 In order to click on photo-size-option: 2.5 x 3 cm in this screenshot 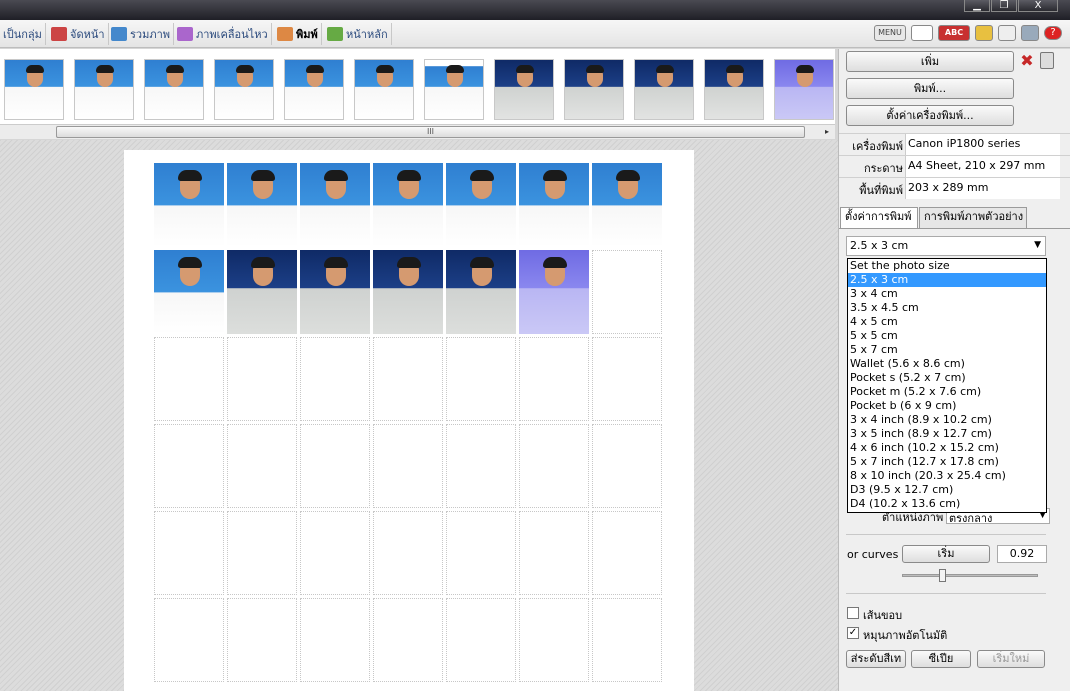, I will do `click(947, 280)`.